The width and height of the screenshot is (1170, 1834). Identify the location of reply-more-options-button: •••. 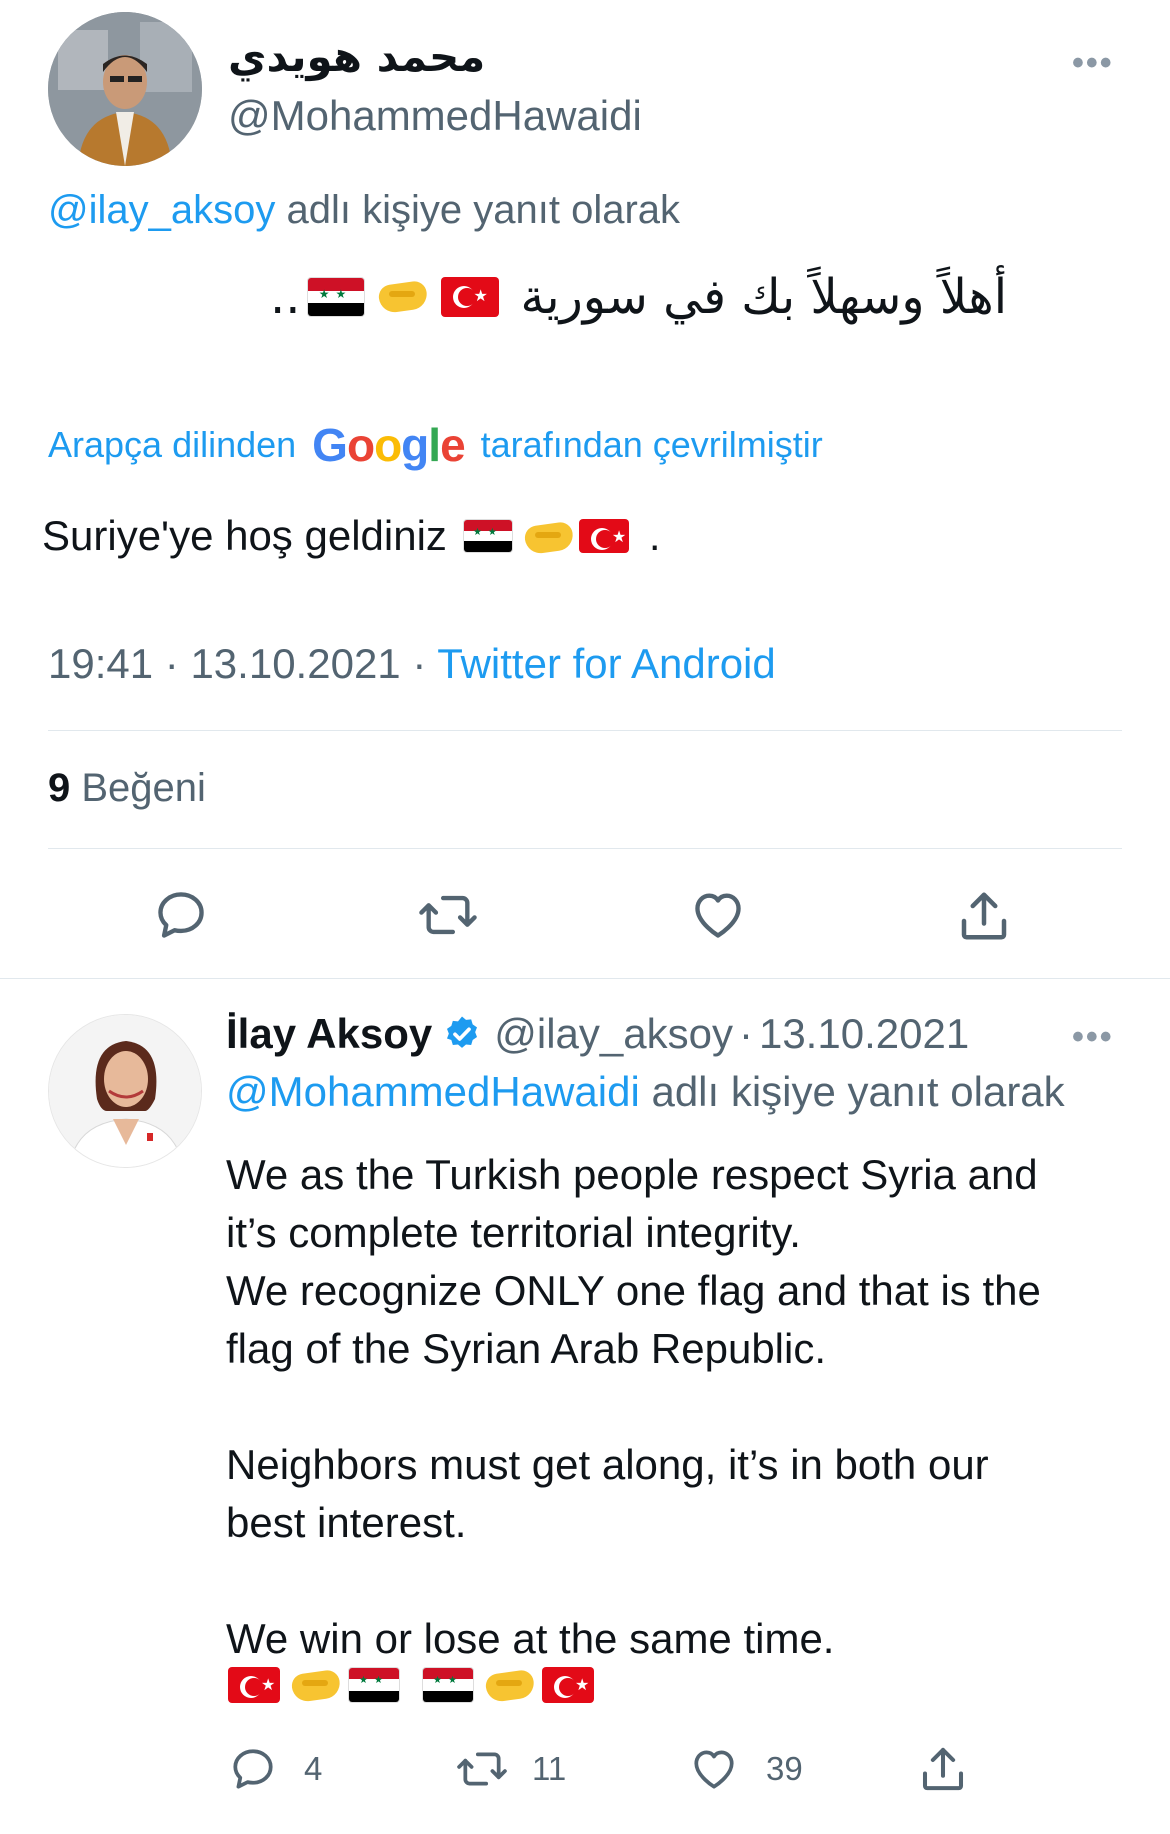
(1093, 1037).